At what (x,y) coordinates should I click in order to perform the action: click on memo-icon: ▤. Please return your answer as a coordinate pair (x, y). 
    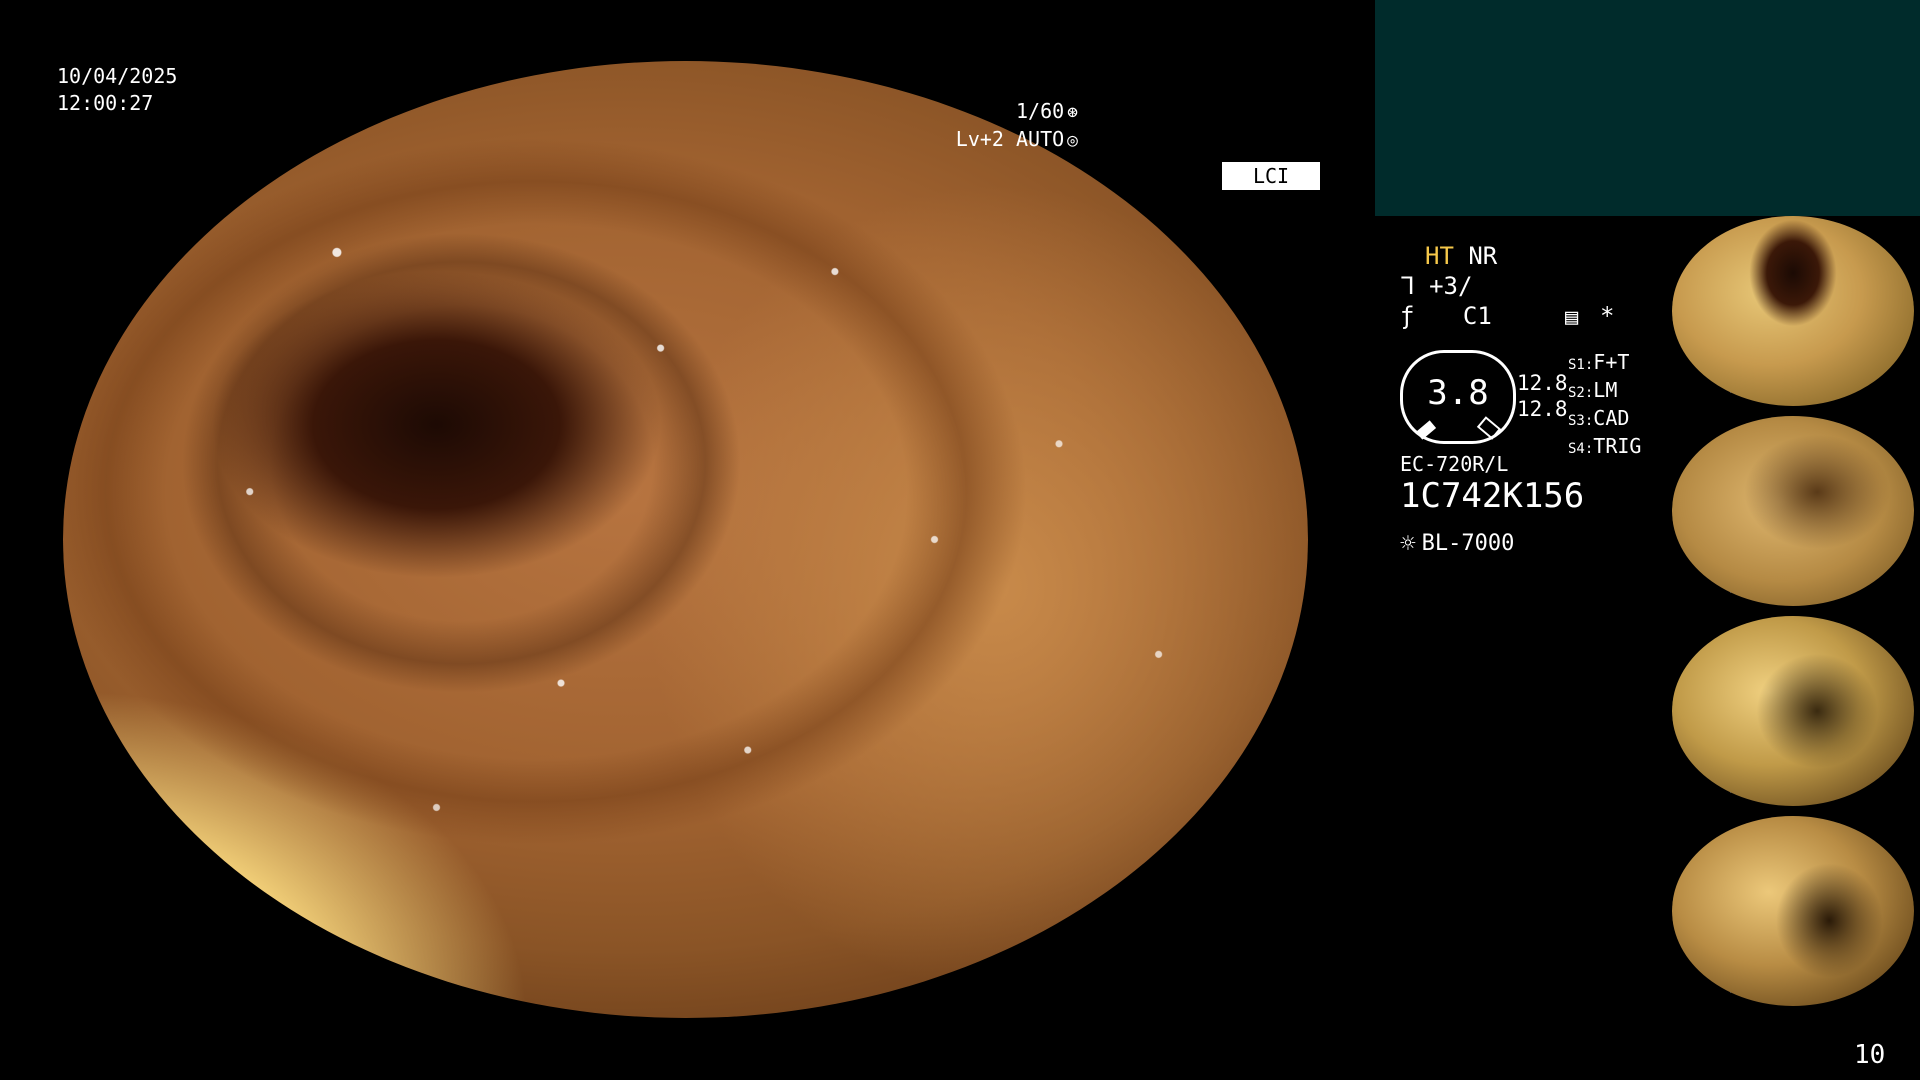
    Looking at the image, I should click on (1572, 317).